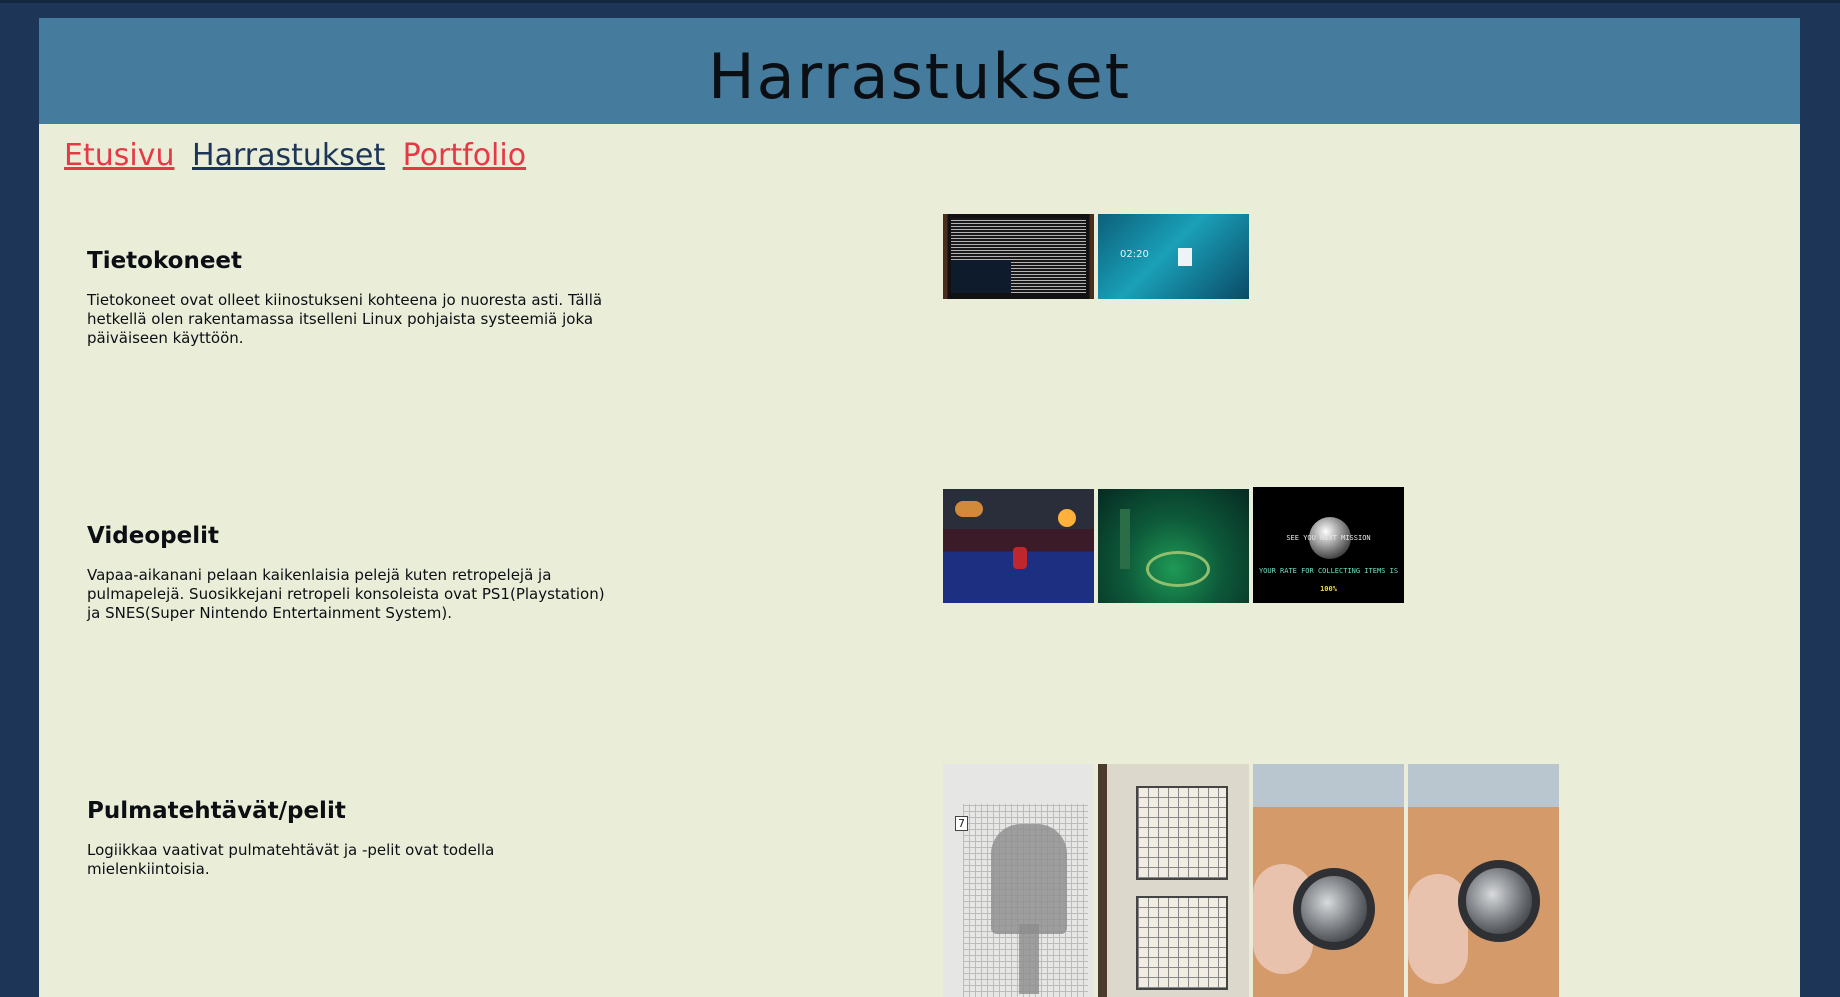  Describe the element at coordinates (1182, 943) in the screenshot. I see `sudoku-grid-bottom` at that location.